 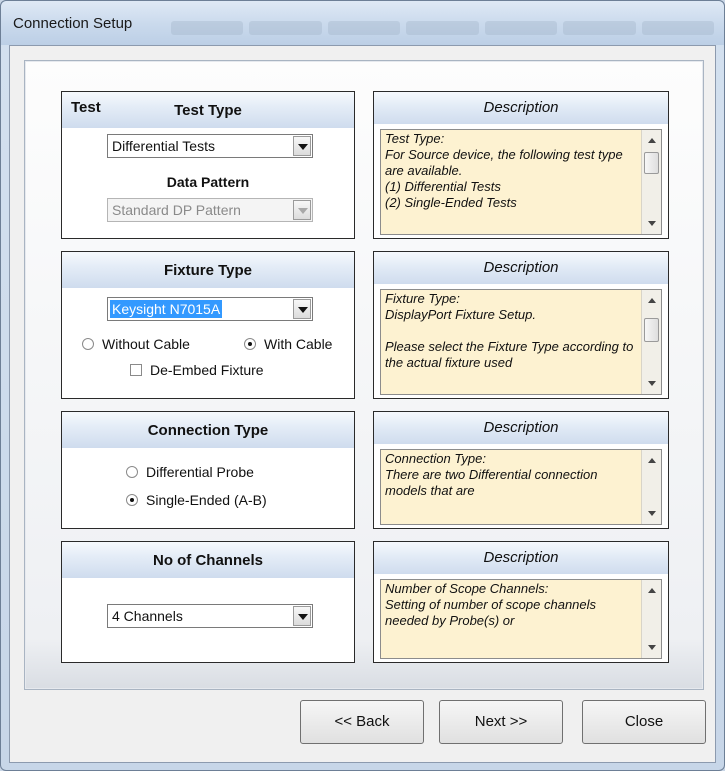 What do you see at coordinates (208, 602) in the screenshot?
I see `channels-panel: No of Channels 4 Channels` at bounding box center [208, 602].